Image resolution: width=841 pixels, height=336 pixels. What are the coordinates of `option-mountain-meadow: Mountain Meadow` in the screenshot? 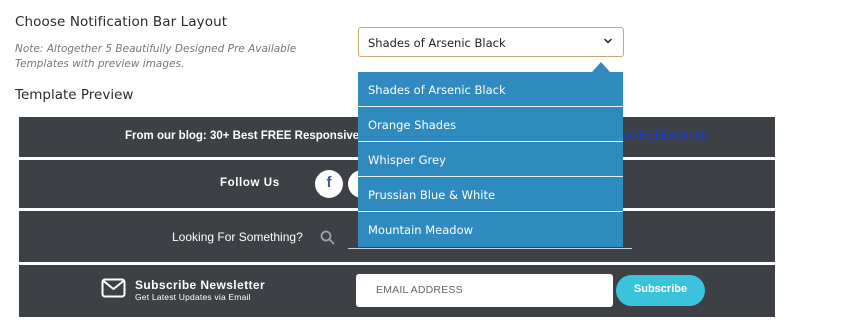 It's located at (490, 229).